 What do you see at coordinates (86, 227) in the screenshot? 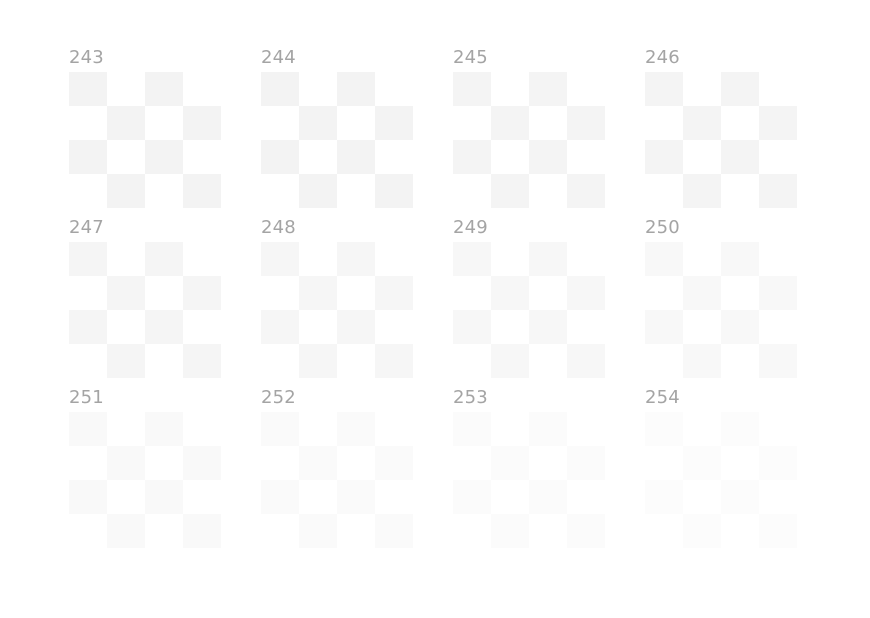
I see `swatch-label: 247` at bounding box center [86, 227].